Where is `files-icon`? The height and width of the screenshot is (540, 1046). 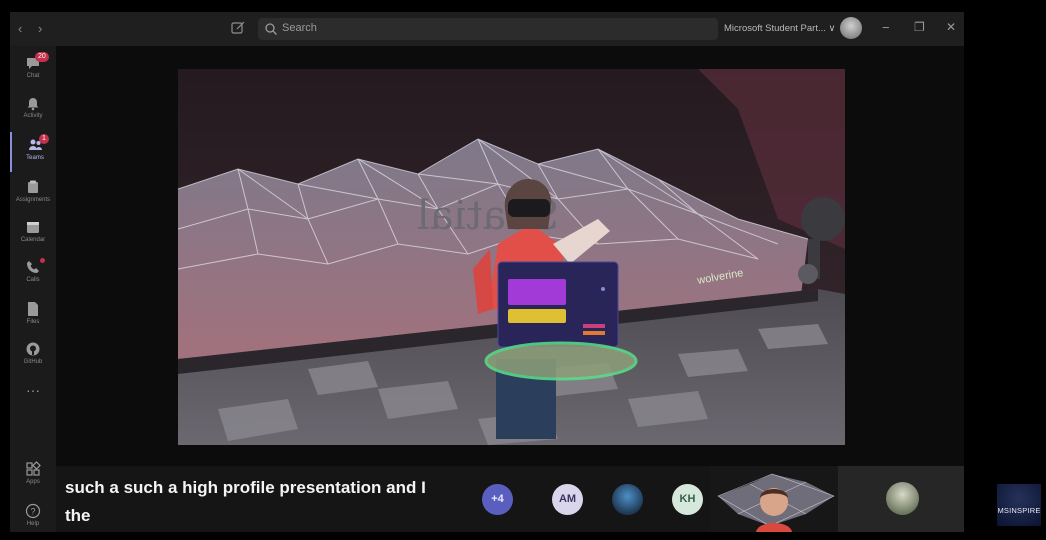
files-icon is located at coordinates (33, 309).